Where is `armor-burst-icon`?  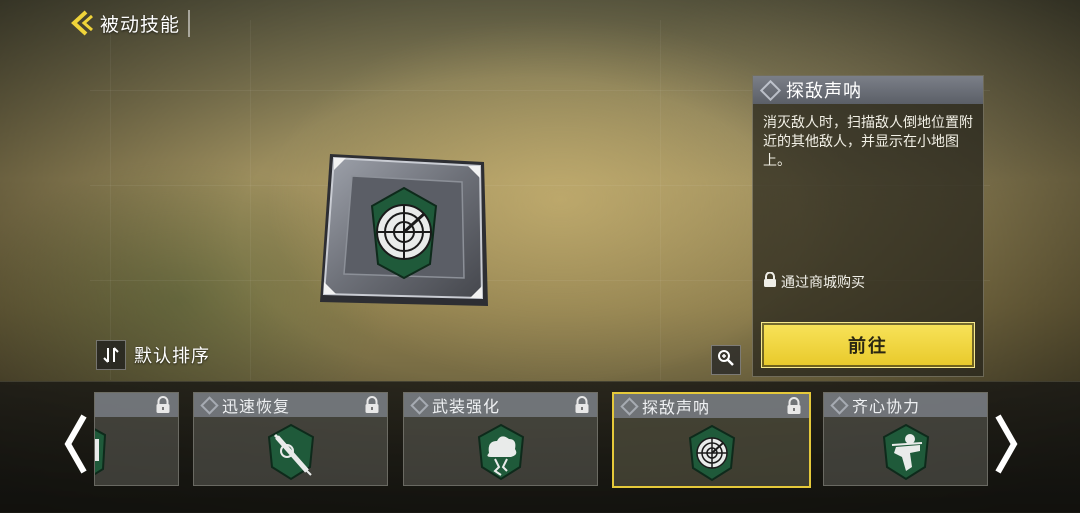
armor-burst-icon is located at coordinates (501, 452).